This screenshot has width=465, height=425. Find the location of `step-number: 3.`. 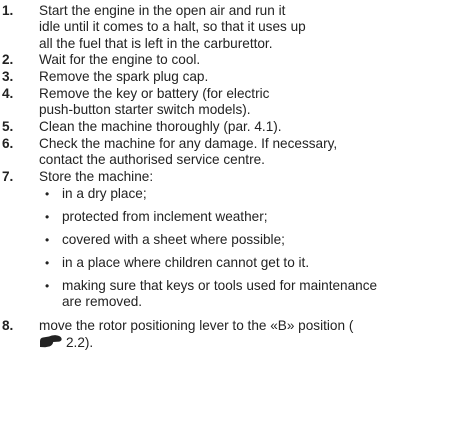

step-number: 3. is located at coordinates (8, 76).